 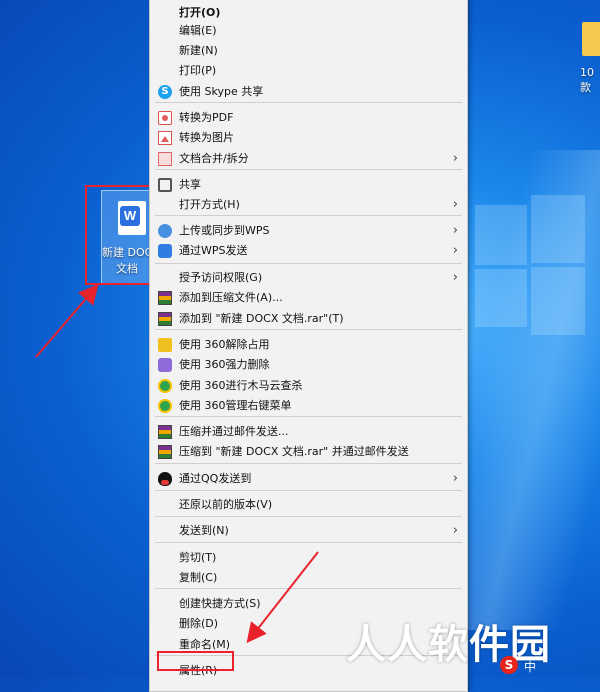 What do you see at coordinates (67, 320) in the screenshot?
I see `arrow-to-file` at bounding box center [67, 320].